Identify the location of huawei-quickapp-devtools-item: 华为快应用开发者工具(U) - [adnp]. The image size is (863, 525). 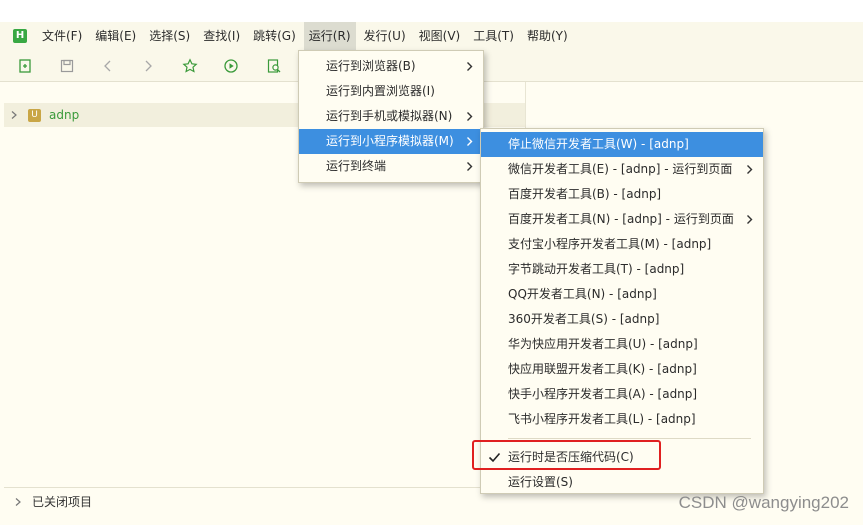
(622, 344).